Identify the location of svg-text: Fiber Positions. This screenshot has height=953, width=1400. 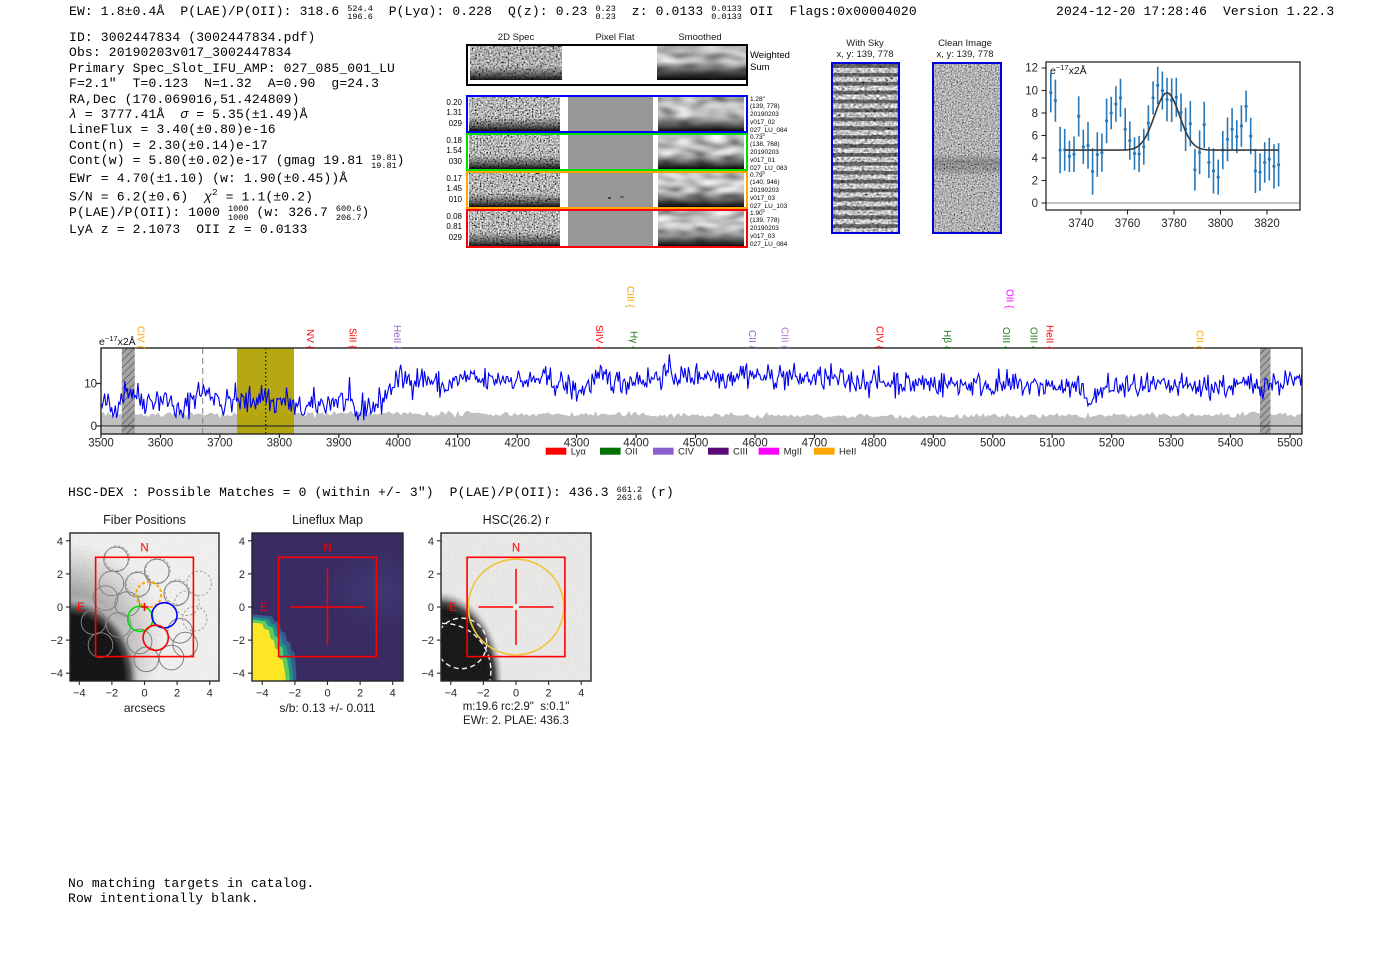
(144, 520).